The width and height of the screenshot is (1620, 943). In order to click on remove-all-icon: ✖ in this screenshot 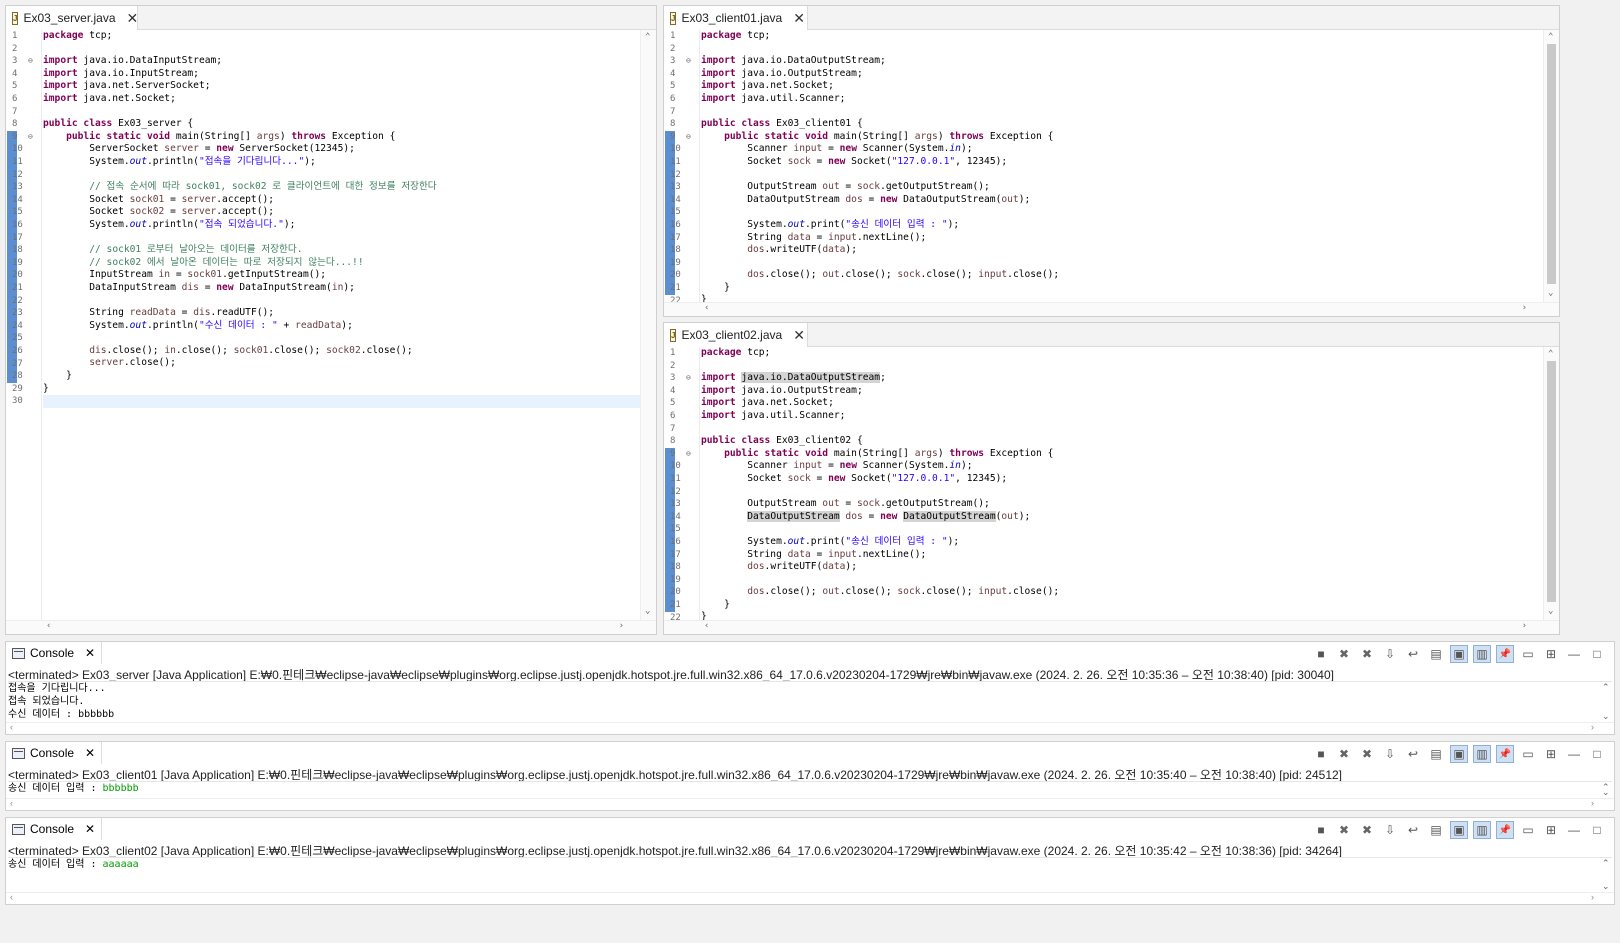, I will do `click(1367, 654)`.